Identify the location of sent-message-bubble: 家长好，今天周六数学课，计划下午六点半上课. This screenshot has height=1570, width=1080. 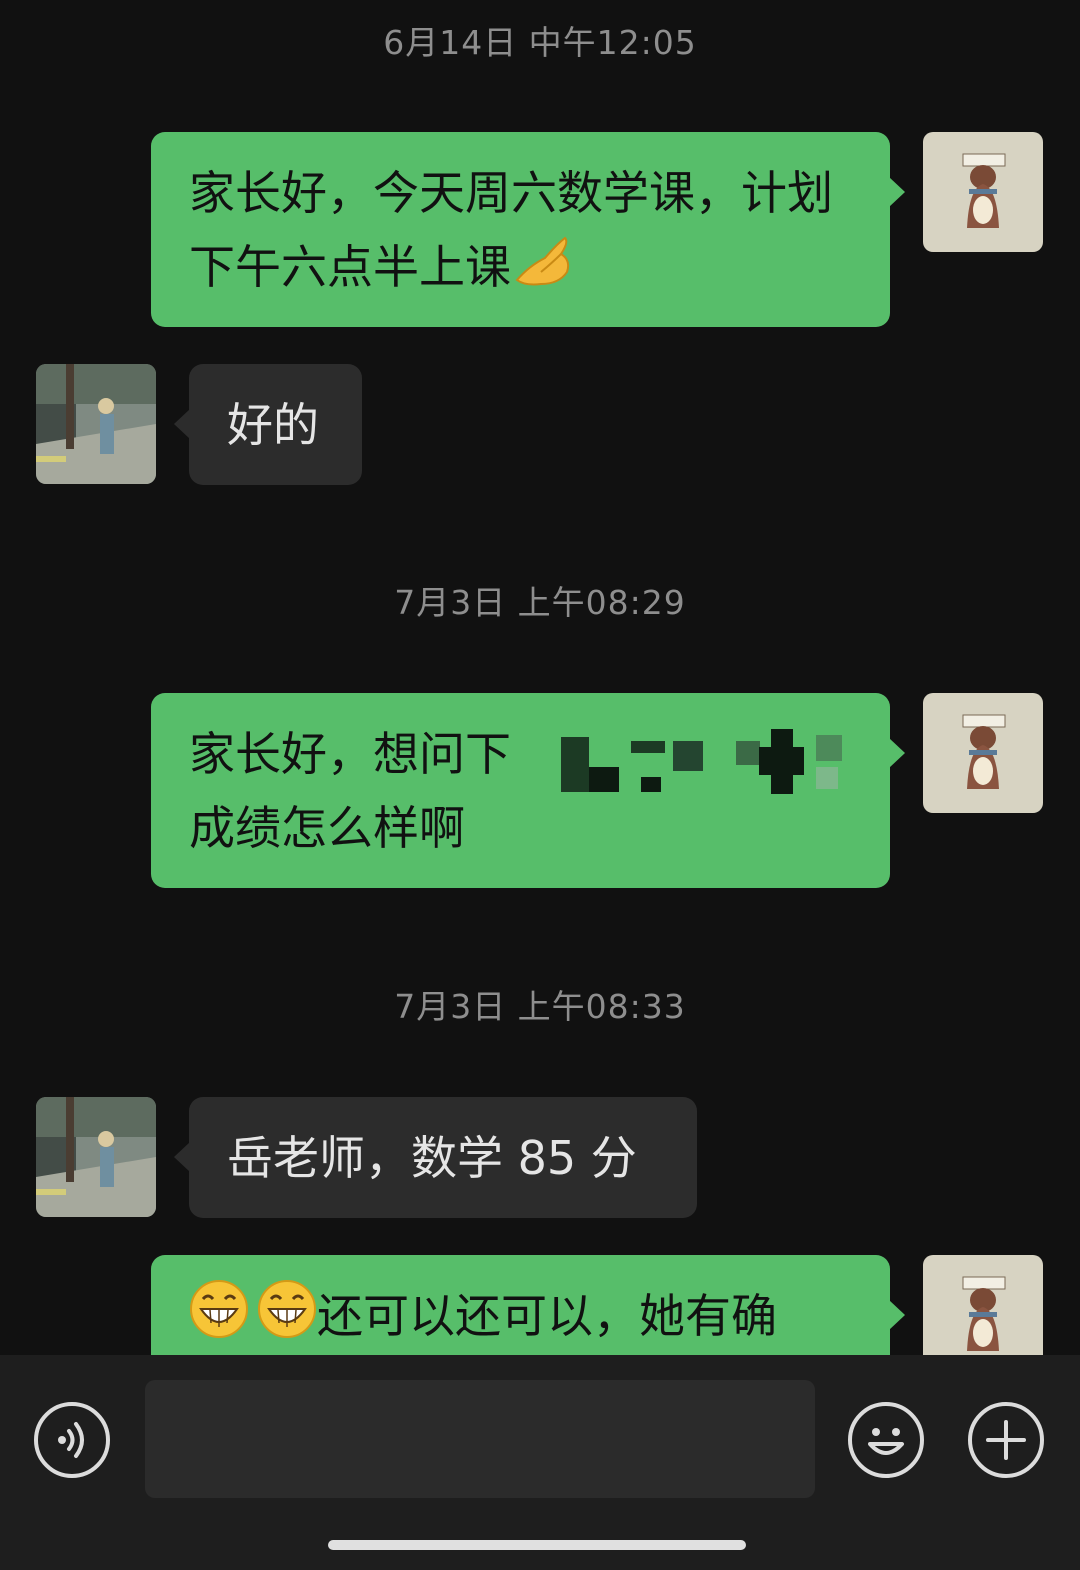
(528, 229).